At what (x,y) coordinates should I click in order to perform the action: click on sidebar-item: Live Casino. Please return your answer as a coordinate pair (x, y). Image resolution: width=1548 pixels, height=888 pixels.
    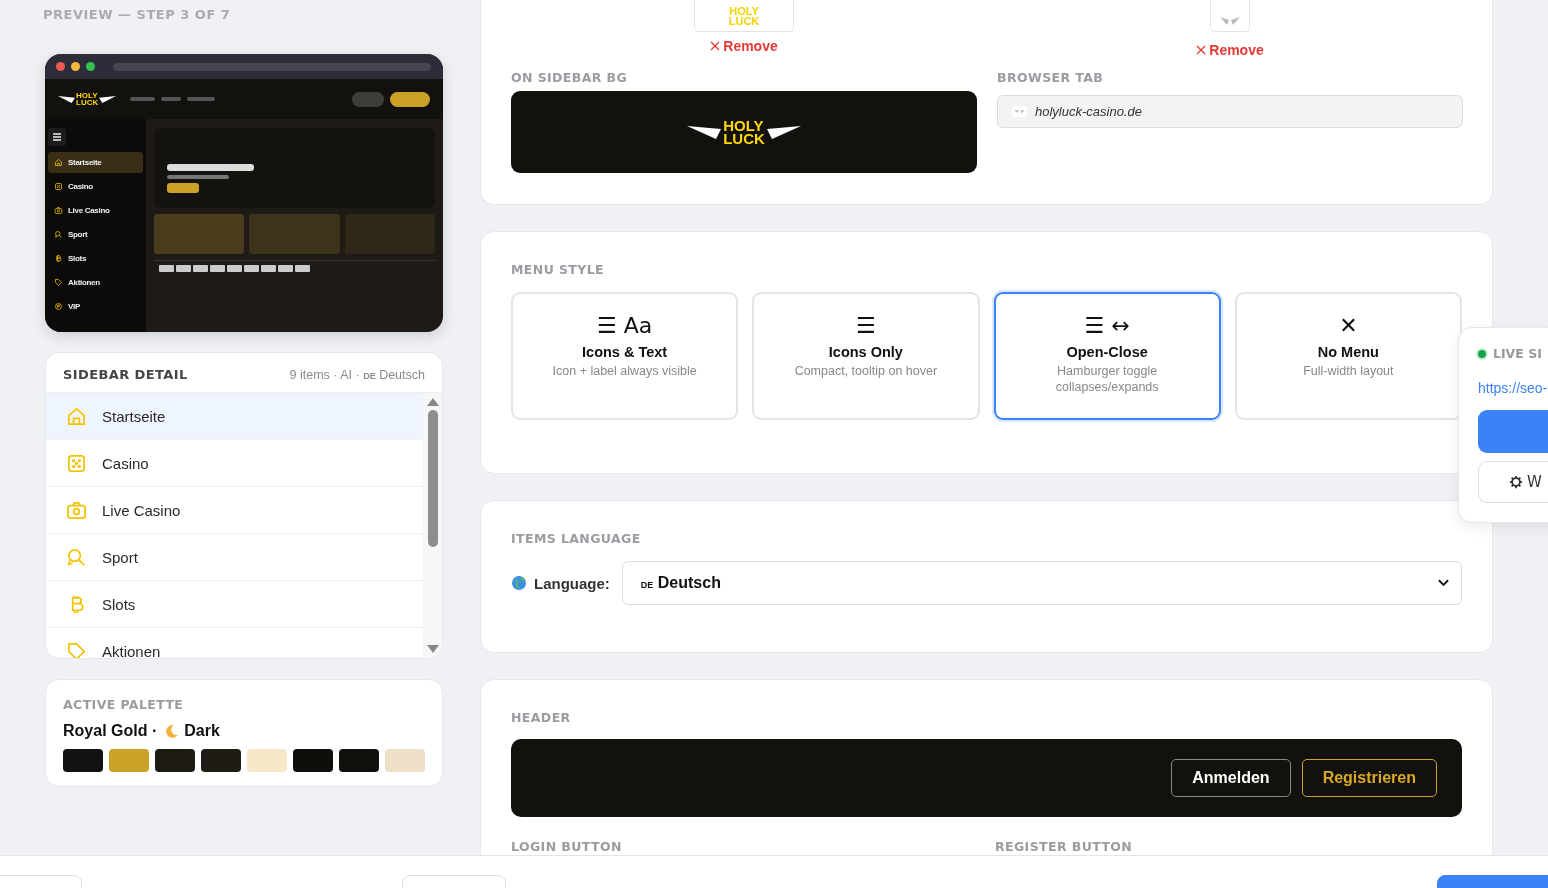
    Looking at the image, I should click on (234, 510).